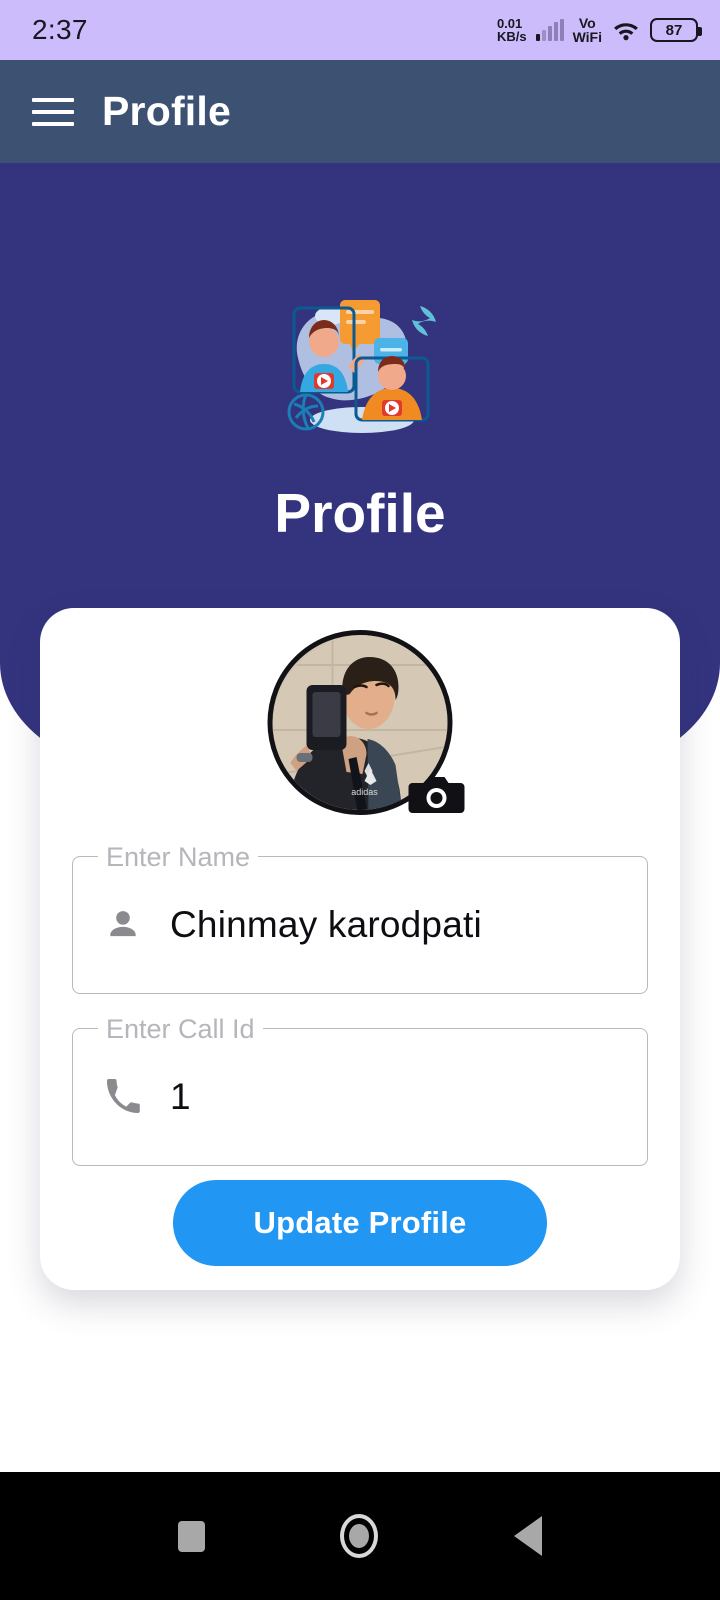 The height and width of the screenshot is (1600, 720). Describe the element at coordinates (123, 925) in the screenshot. I see `person-icon` at that location.